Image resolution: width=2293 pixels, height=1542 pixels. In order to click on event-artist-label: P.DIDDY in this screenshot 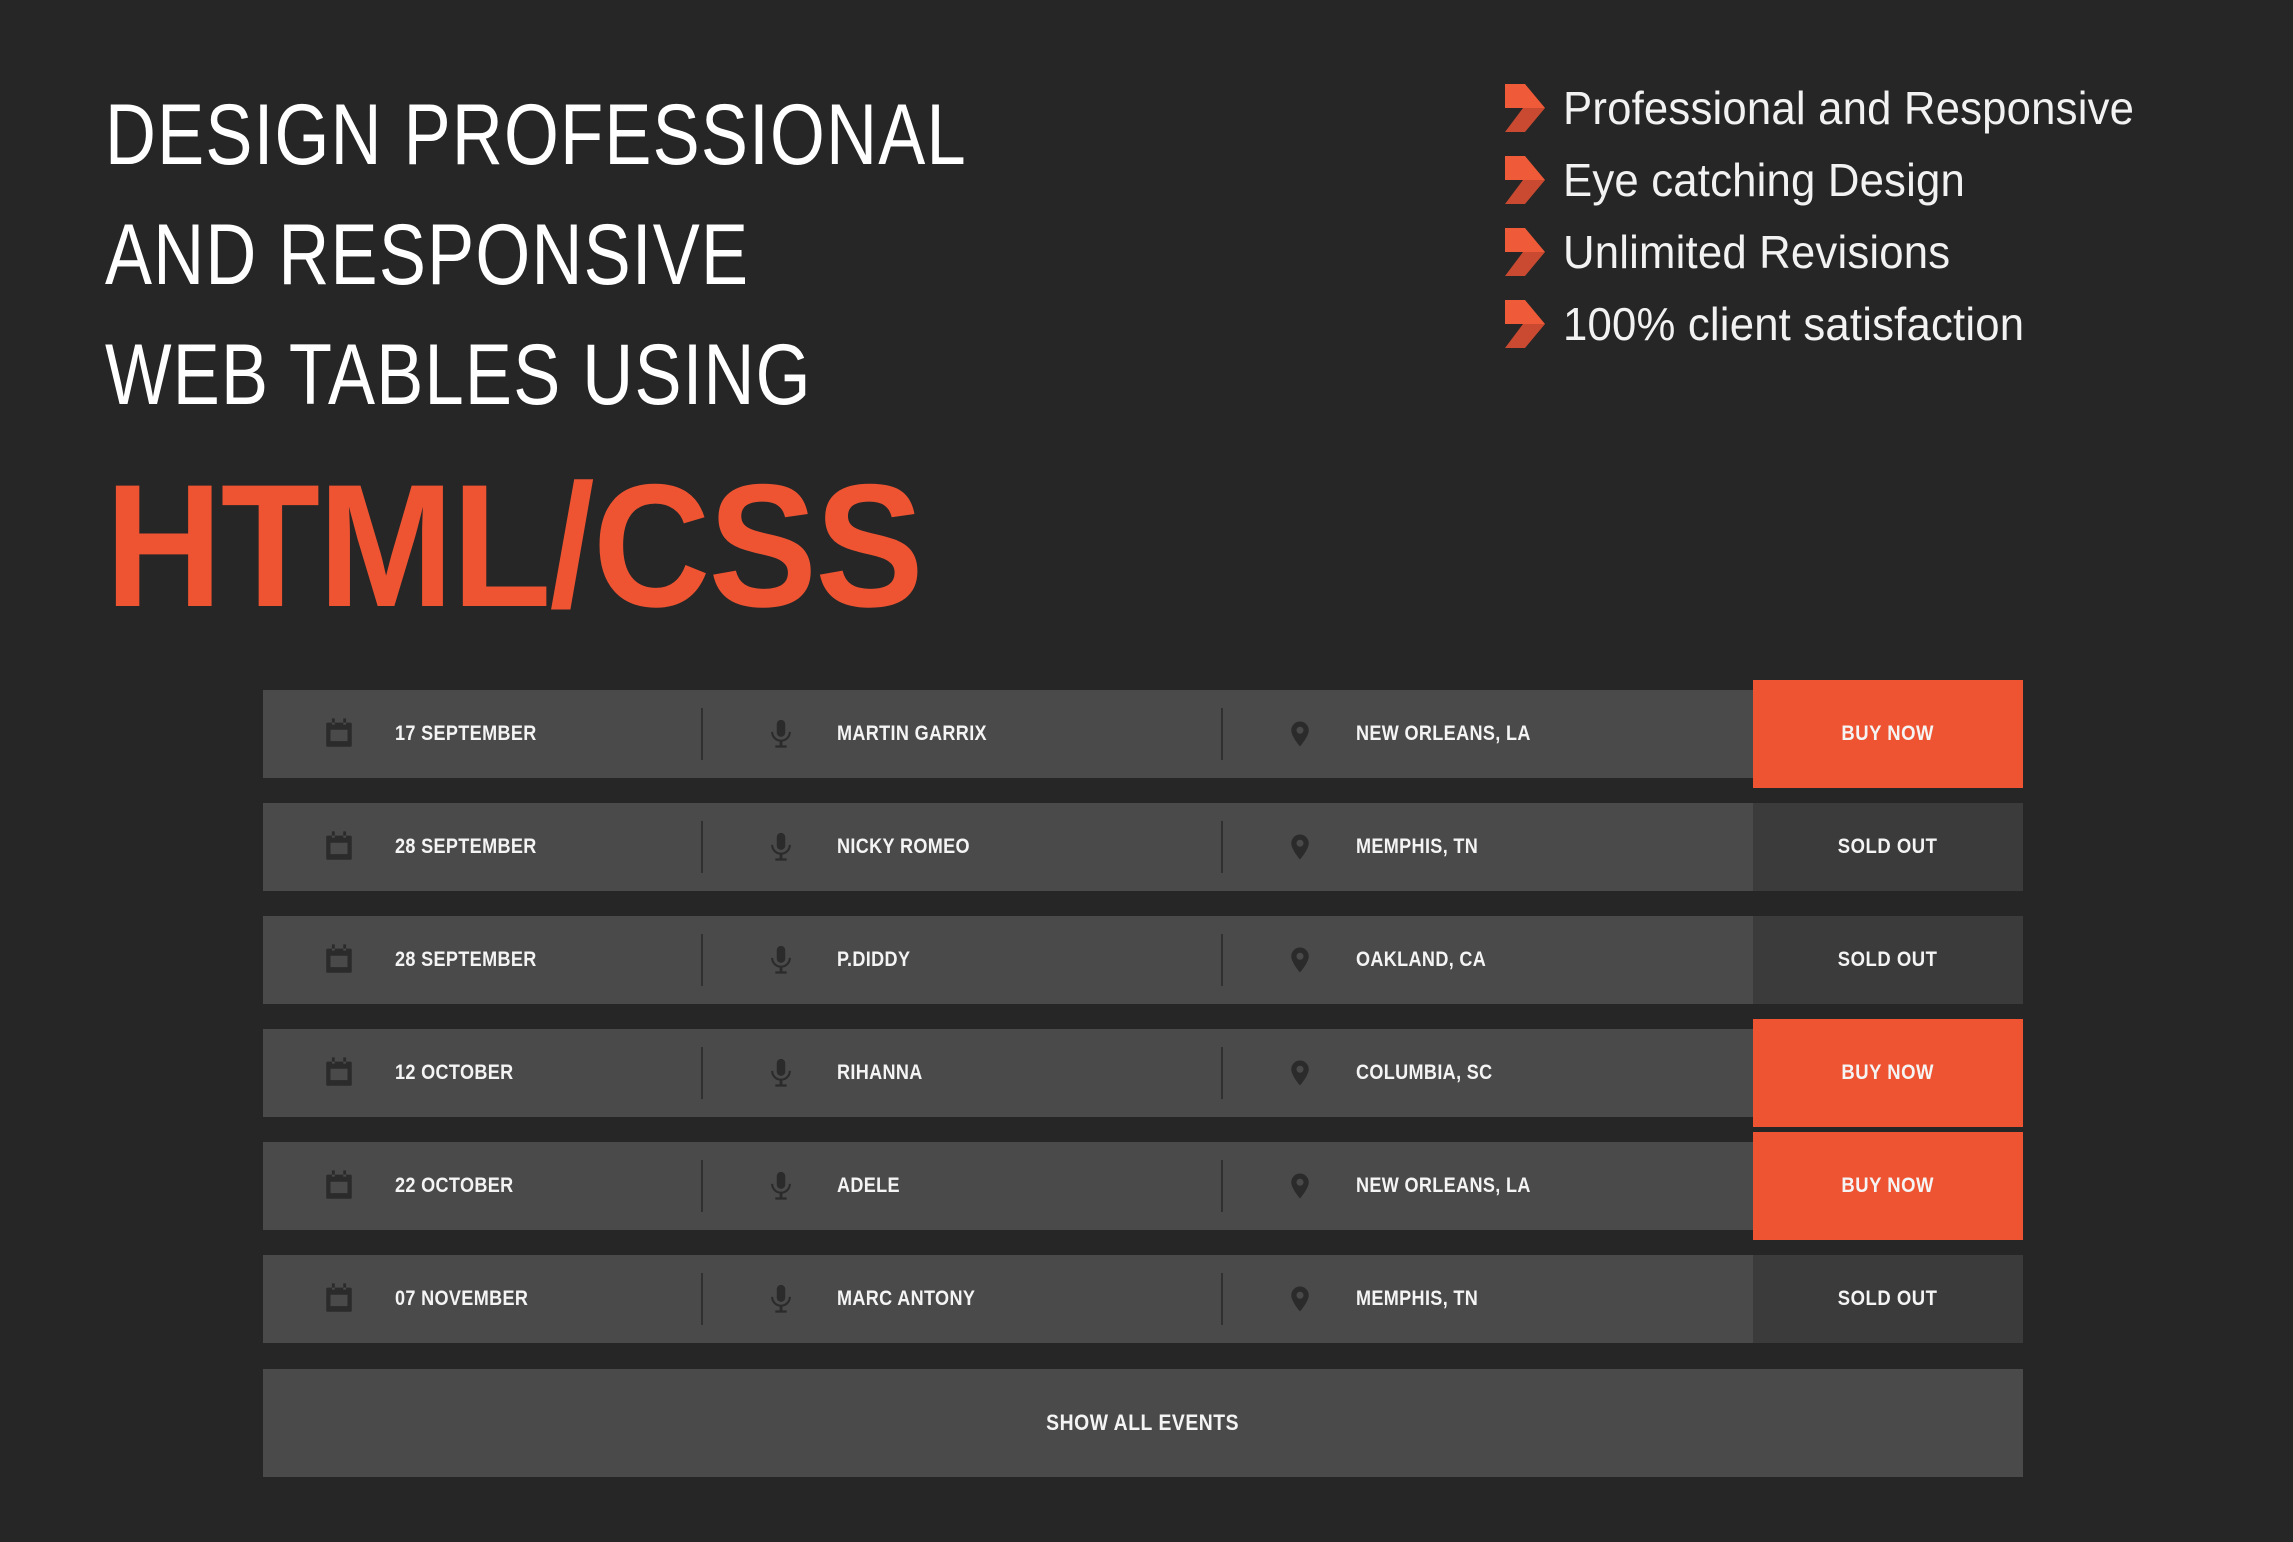, I will do `click(874, 959)`.